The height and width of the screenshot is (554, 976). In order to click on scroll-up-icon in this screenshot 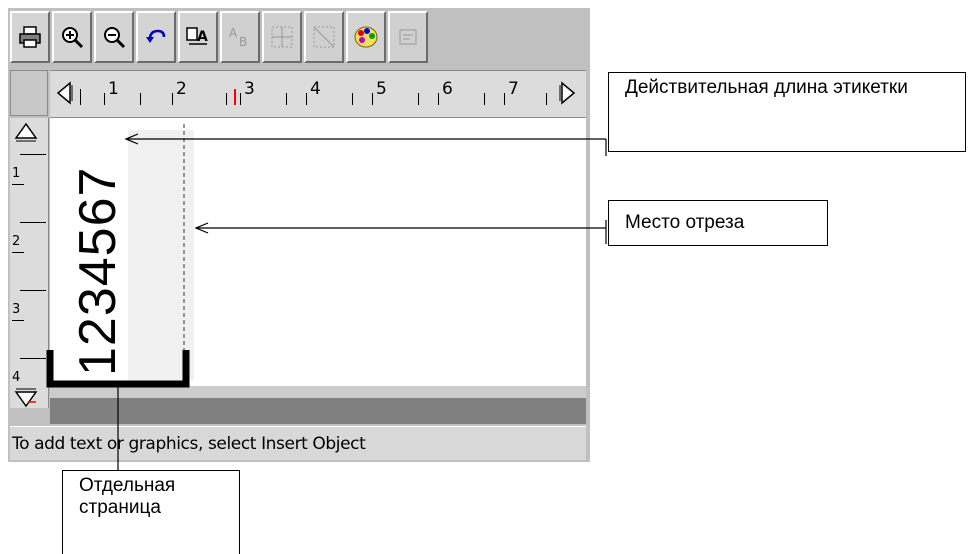, I will do `click(26, 131)`.